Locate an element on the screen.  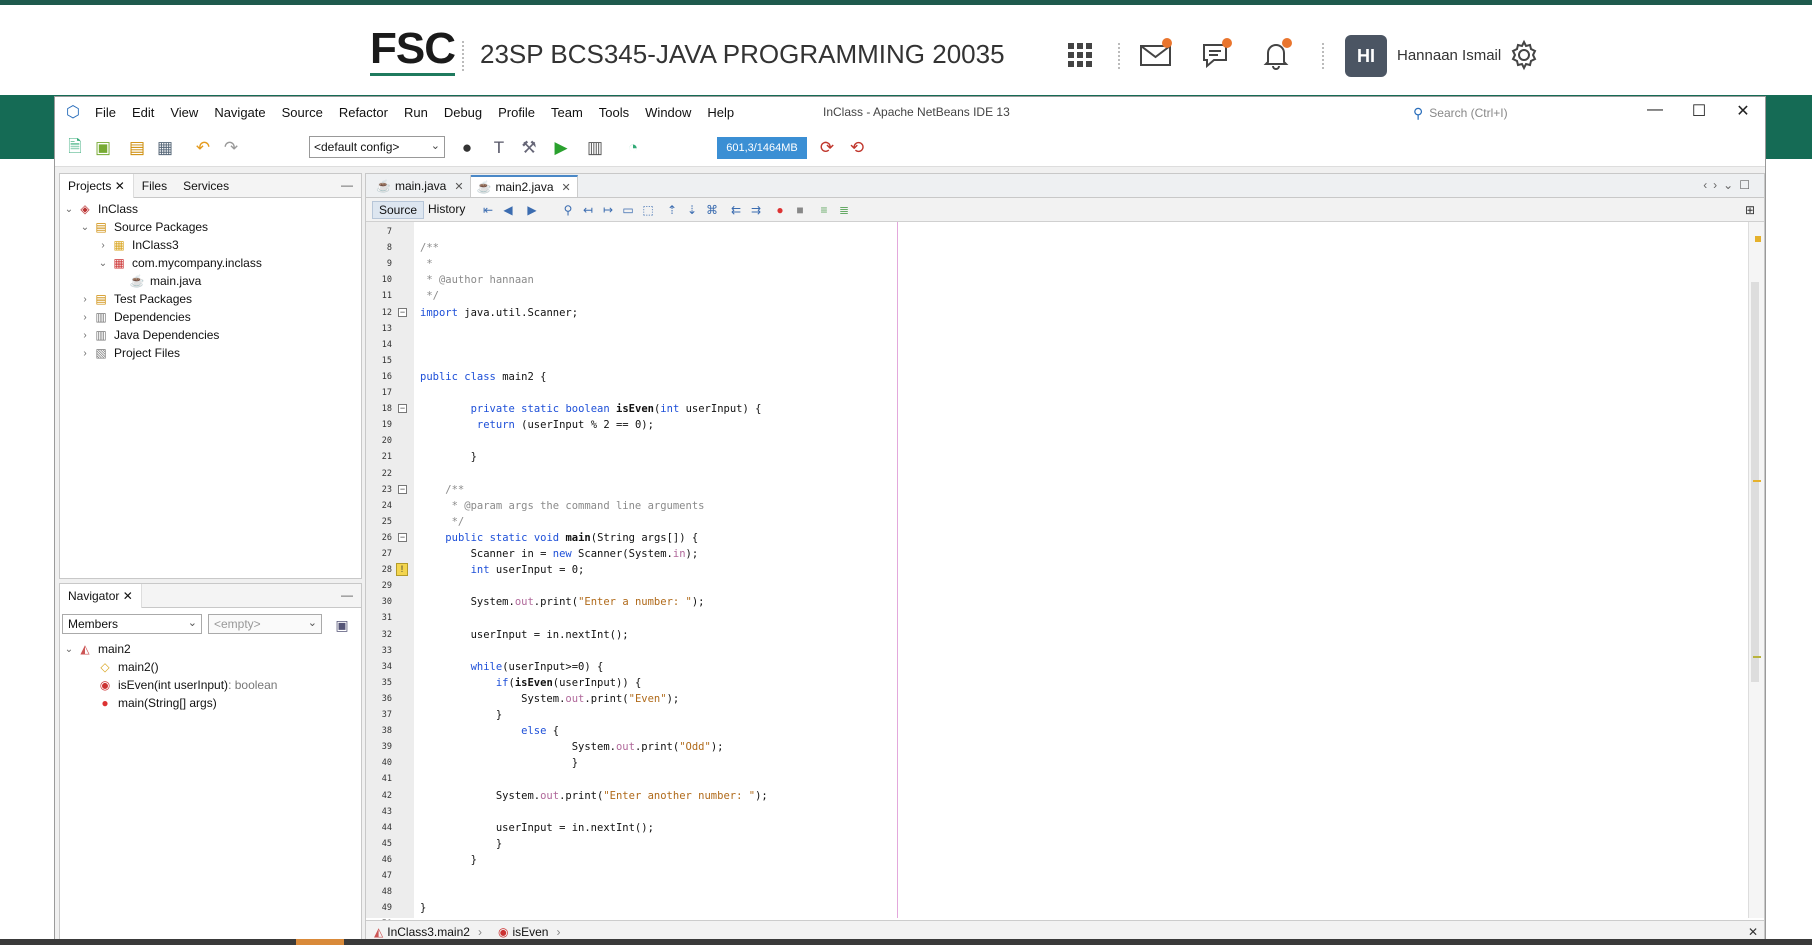
shift-left-icon: ⇇ is located at coordinates (736, 210).